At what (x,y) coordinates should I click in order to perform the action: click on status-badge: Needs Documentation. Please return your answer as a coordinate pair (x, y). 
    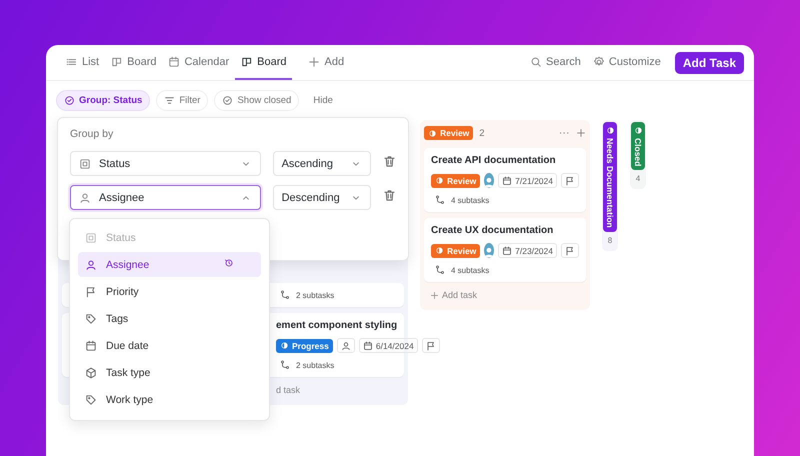
    Looking at the image, I should click on (610, 177).